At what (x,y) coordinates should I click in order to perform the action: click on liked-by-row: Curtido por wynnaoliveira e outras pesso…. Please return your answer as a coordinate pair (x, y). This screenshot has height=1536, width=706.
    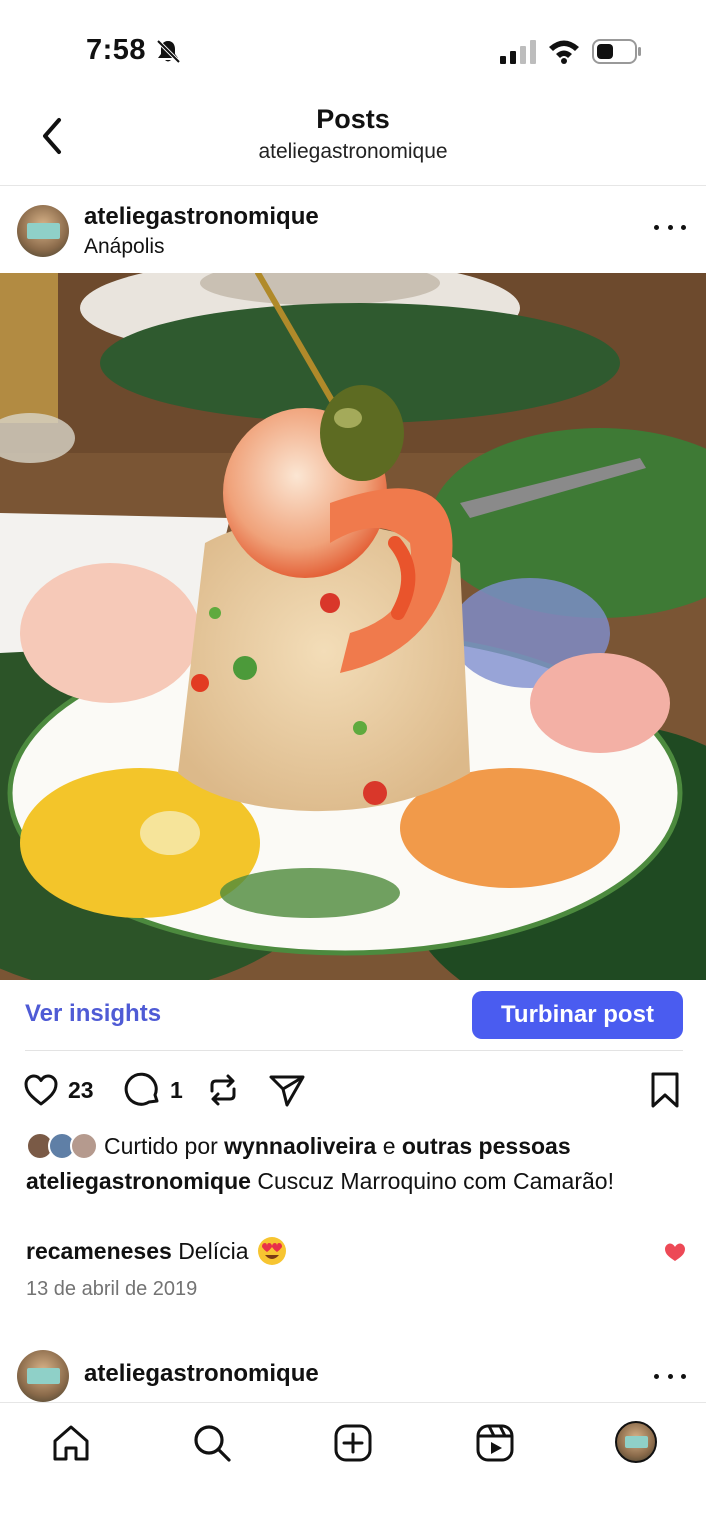
    Looking at the image, I should click on (356, 1146).